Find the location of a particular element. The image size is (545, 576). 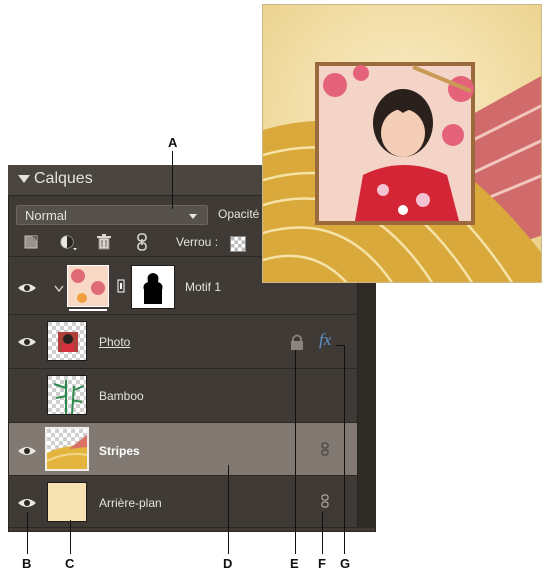

trash-icon is located at coordinates (104, 242).